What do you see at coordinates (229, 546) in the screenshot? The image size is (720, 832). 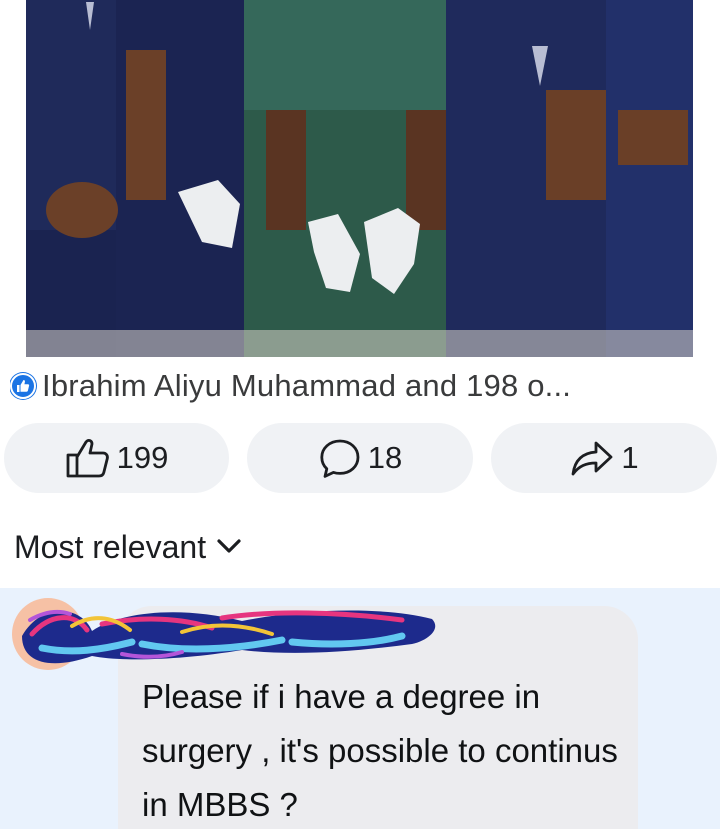 I see `chevron-down-icon` at bounding box center [229, 546].